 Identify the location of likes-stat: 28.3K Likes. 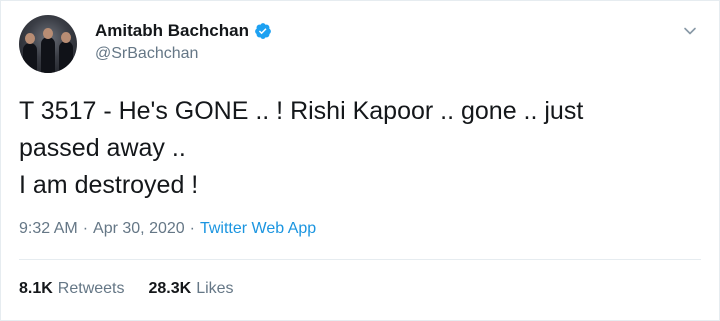
(191, 289).